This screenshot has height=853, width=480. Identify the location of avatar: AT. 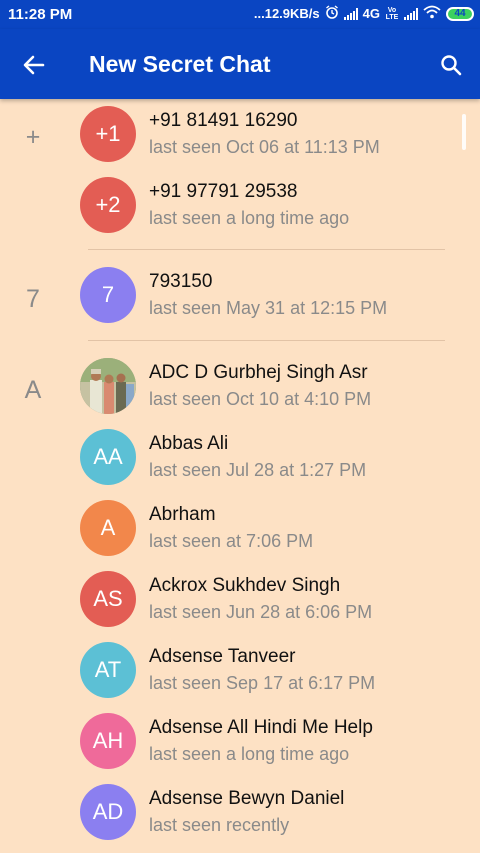
(108, 670).